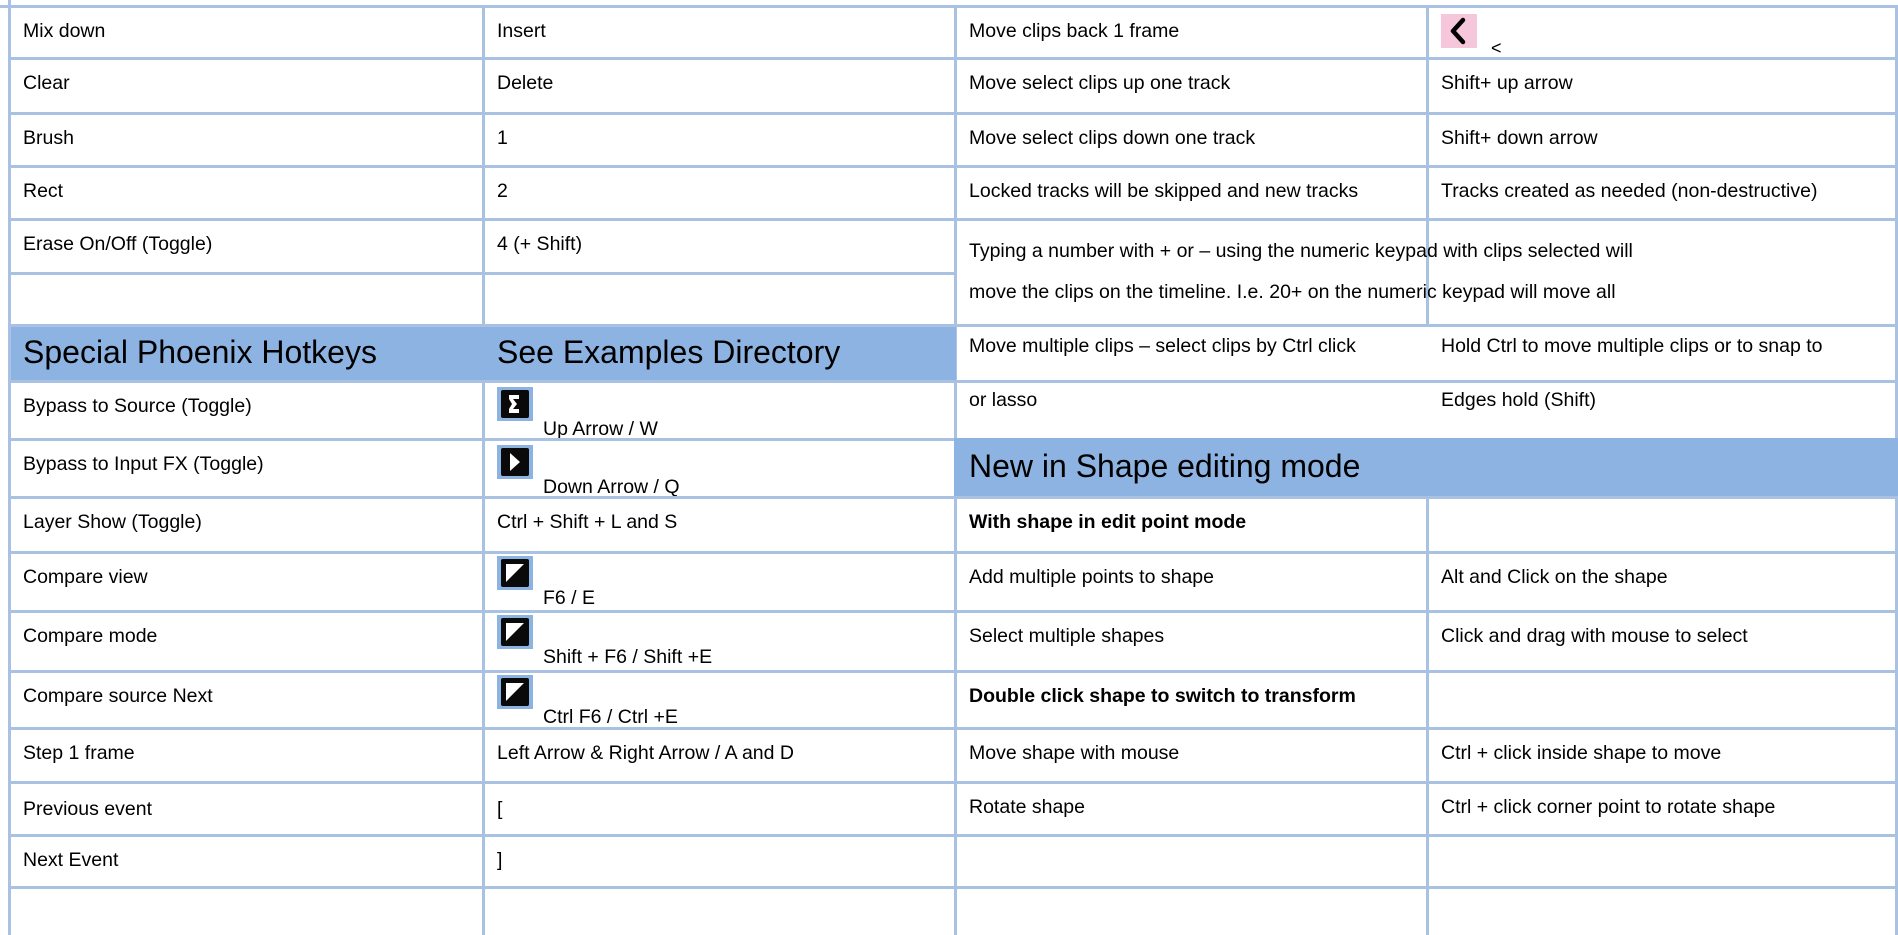 The width and height of the screenshot is (1898, 935). What do you see at coordinates (46, 83) in the screenshot?
I see `hotkey-action: Clear` at bounding box center [46, 83].